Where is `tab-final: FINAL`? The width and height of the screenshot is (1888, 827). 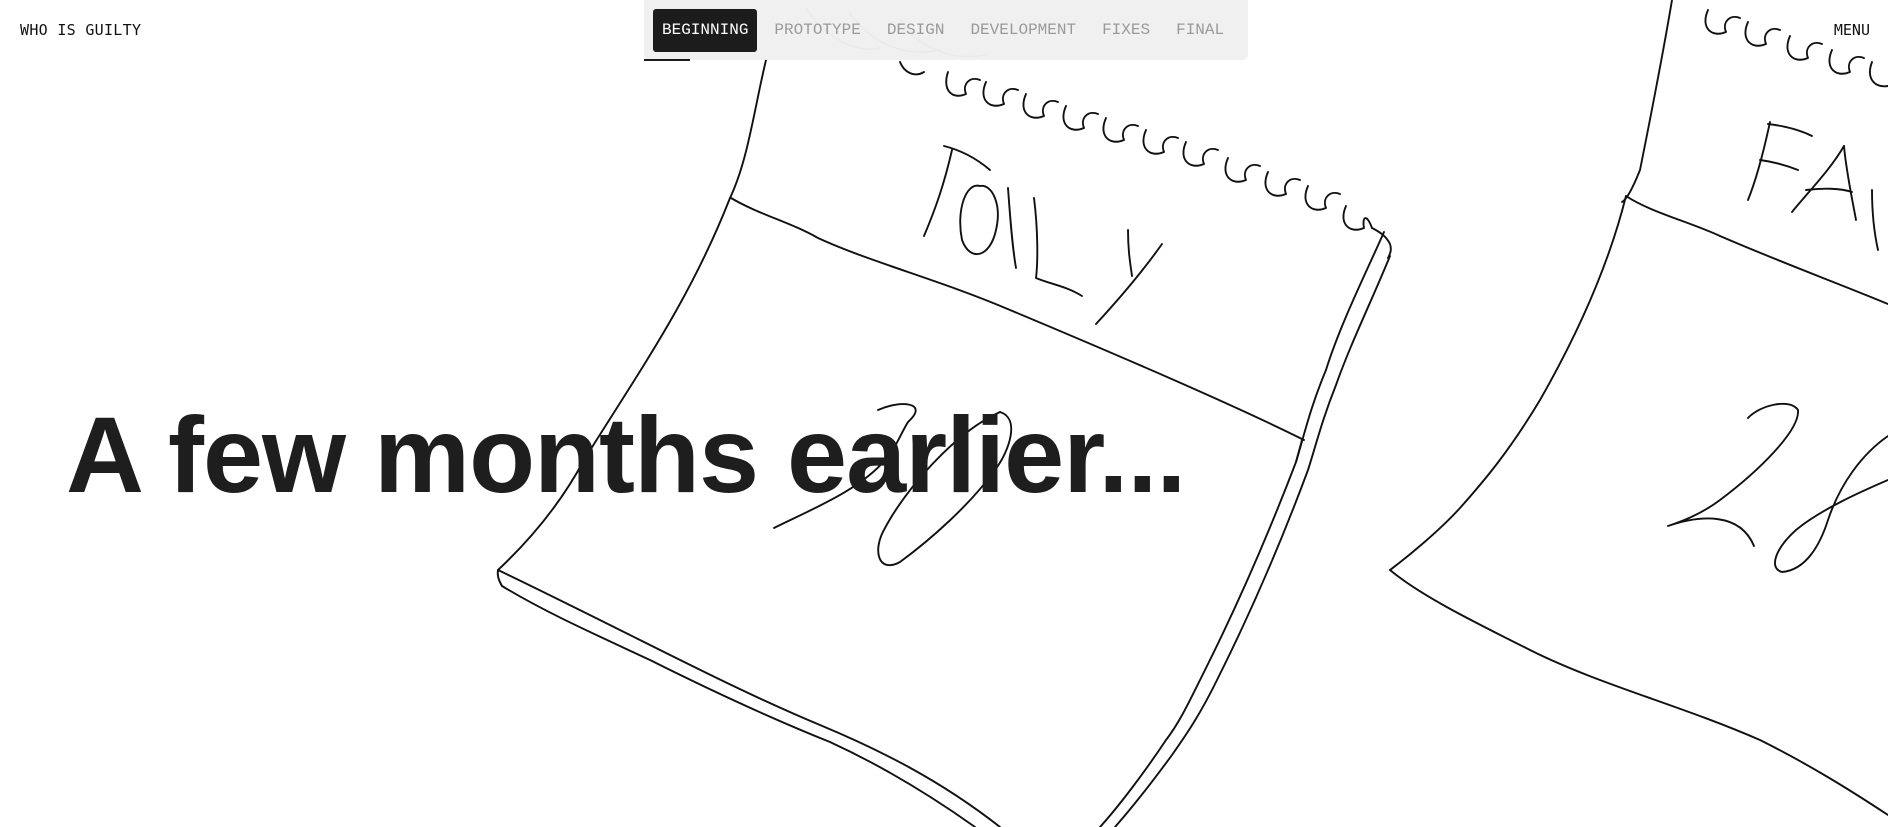 tab-final: FINAL is located at coordinates (1200, 30).